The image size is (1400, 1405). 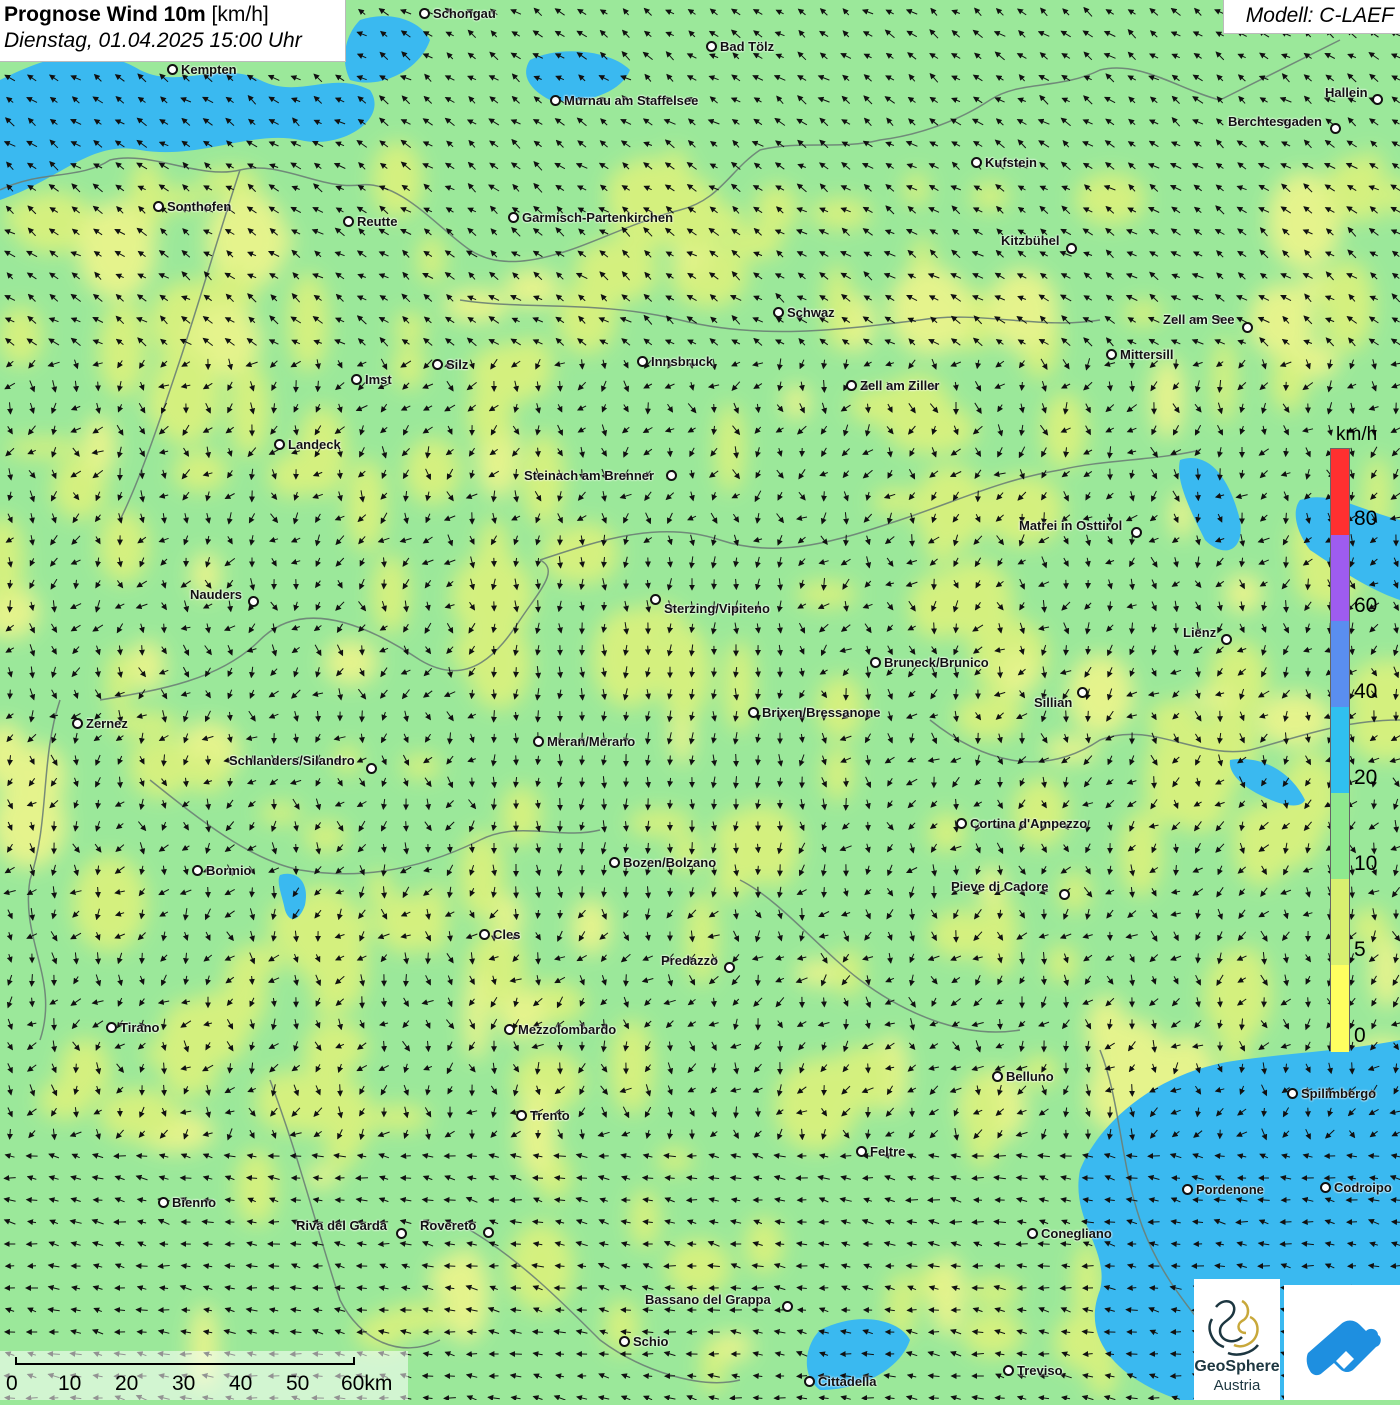 I want to click on scale-label: 60km, so click(x=366, y=1384).